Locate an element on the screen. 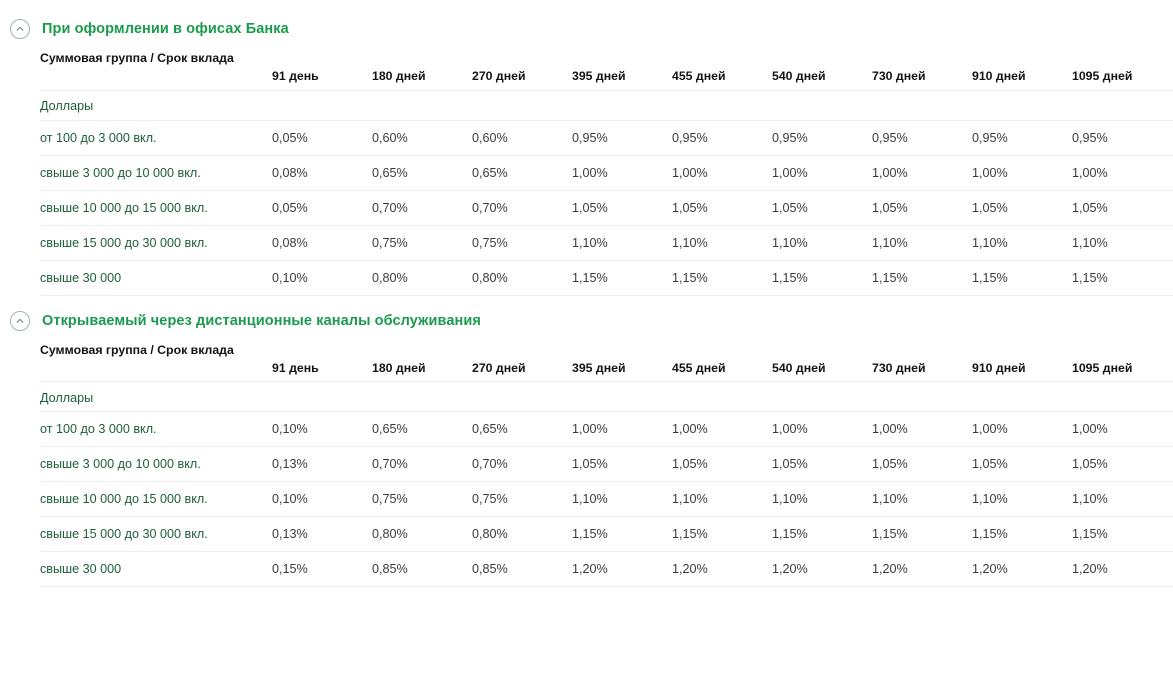 The height and width of the screenshot is (687, 1173). column-header-term-395: 395 дней is located at coordinates (622, 358).